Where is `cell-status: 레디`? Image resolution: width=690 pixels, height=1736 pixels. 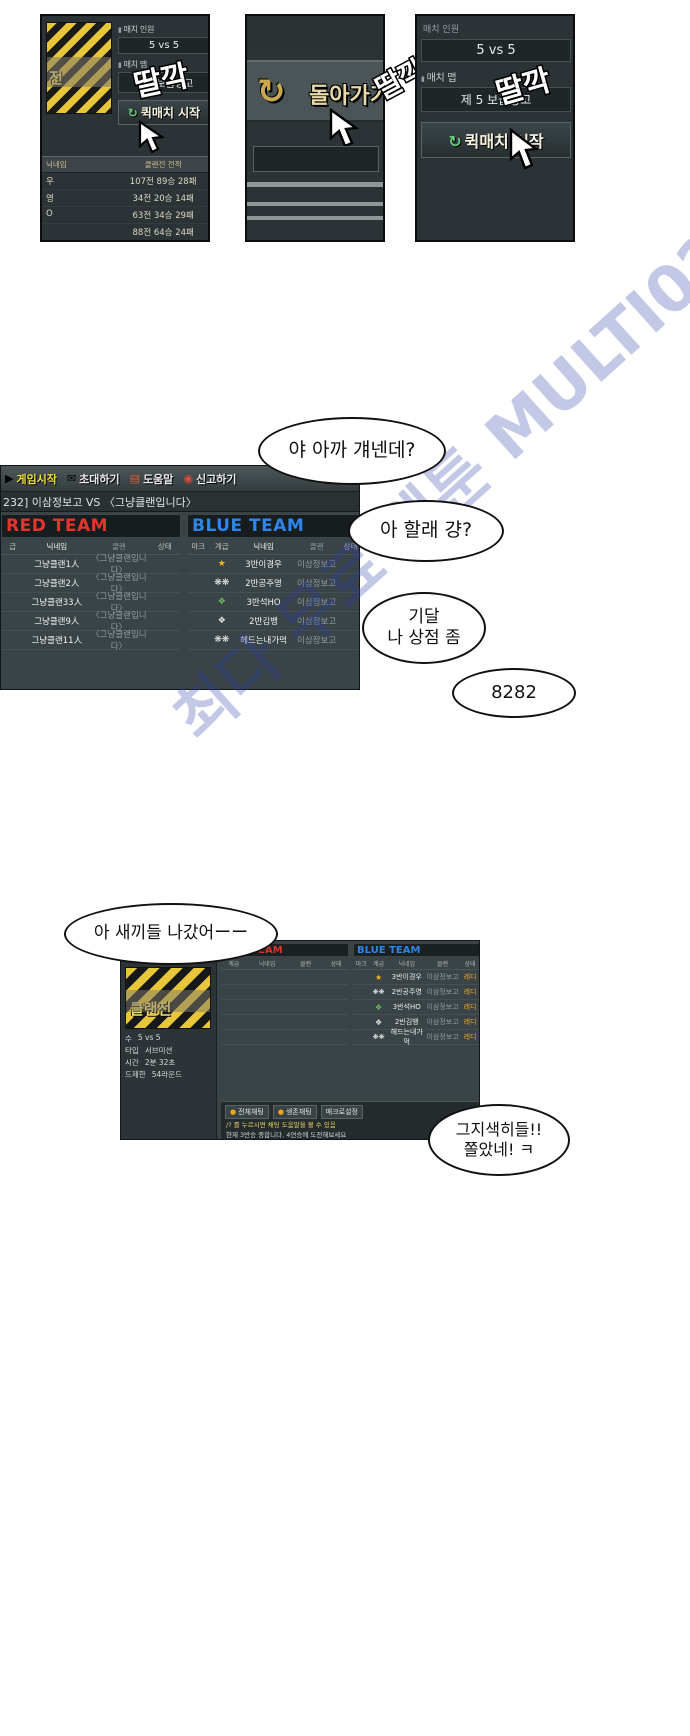 cell-status: 레디 is located at coordinates (470, 977).